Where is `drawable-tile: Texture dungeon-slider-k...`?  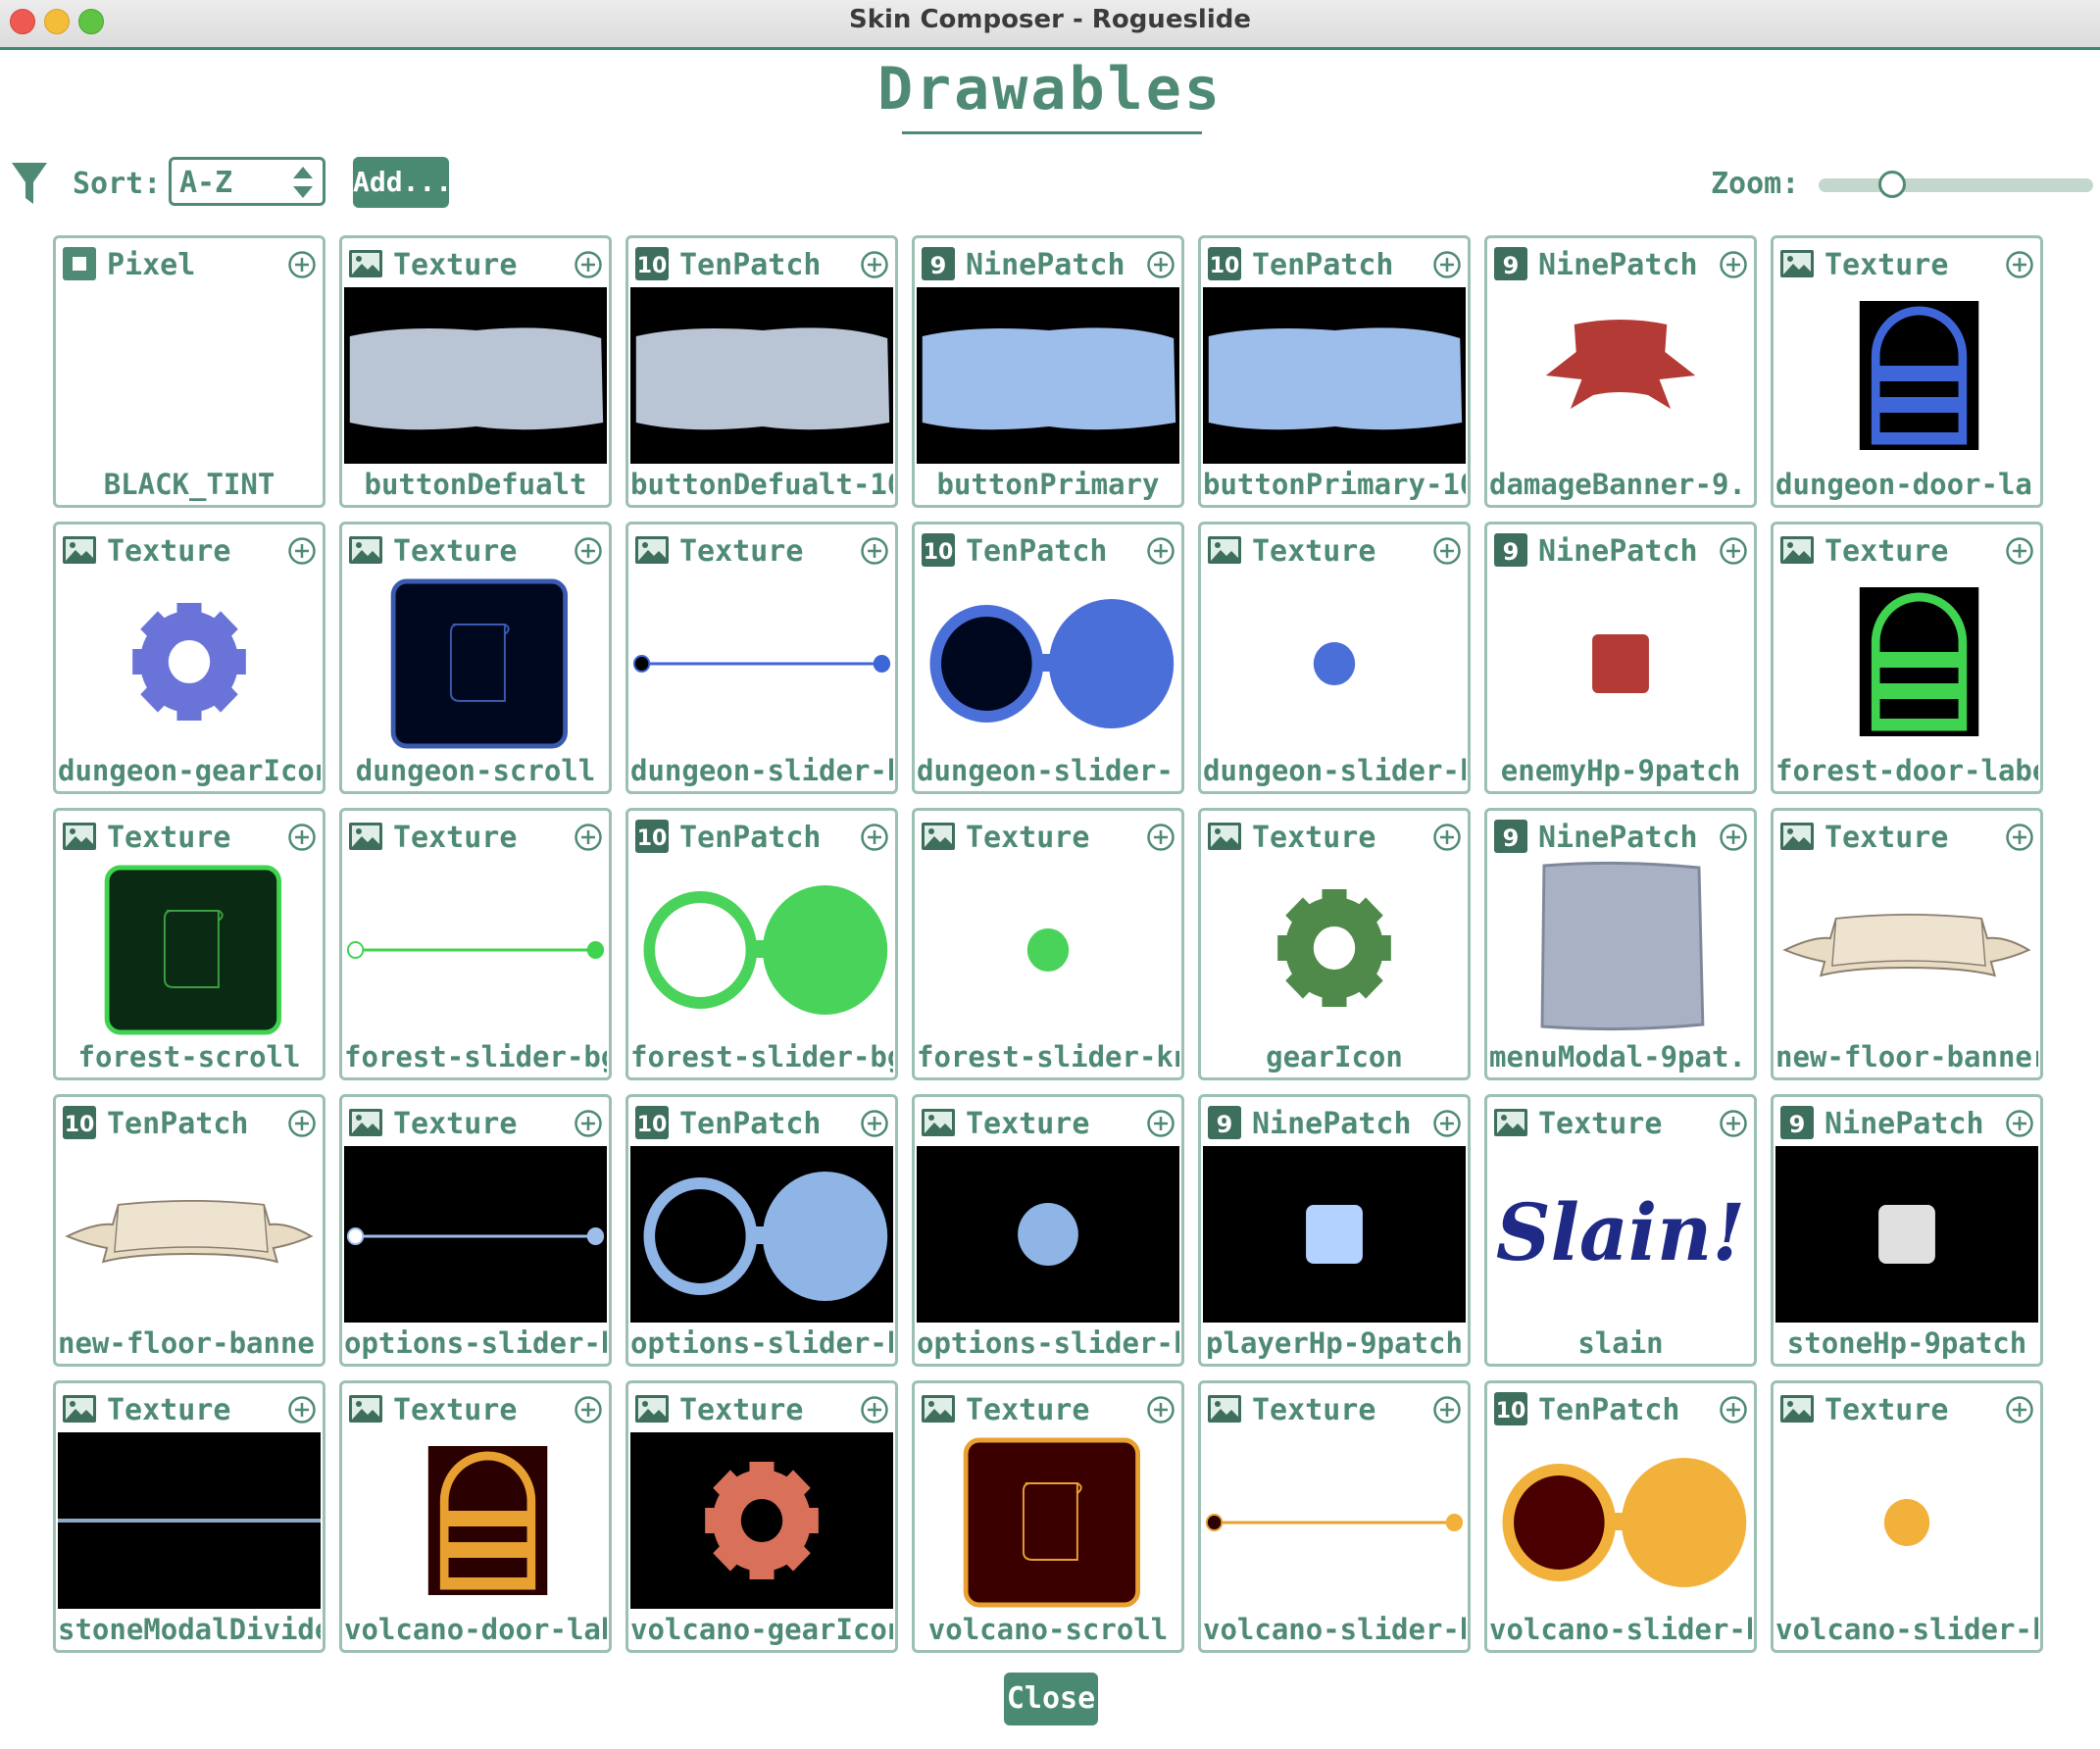 drawable-tile: Texture dungeon-slider-k... is located at coordinates (1334, 658).